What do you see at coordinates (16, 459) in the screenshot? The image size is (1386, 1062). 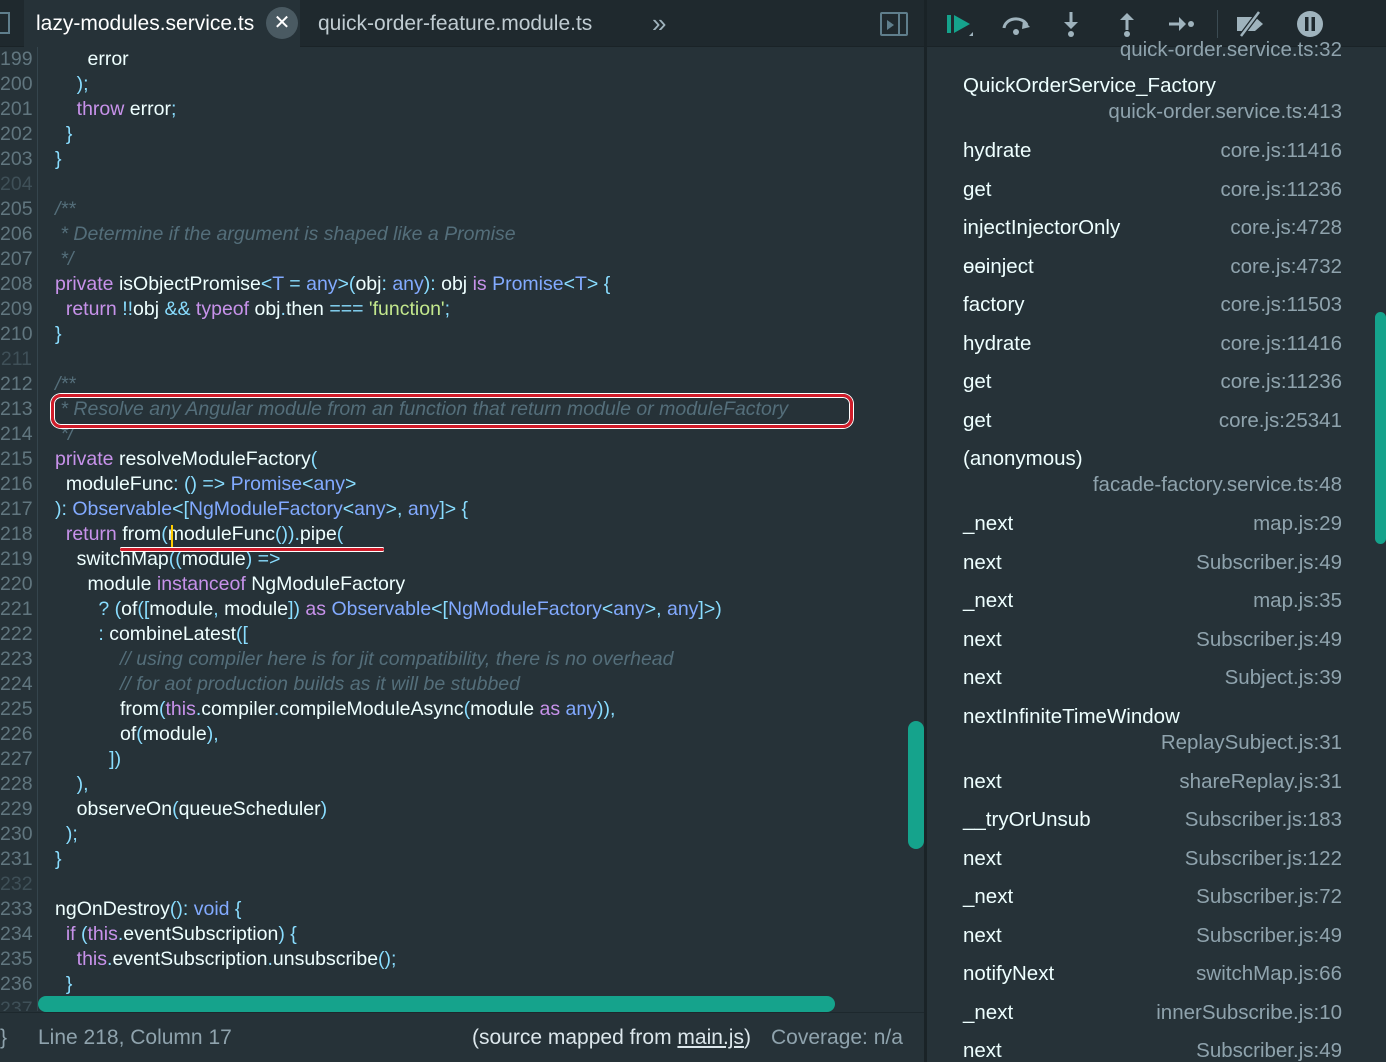 I see `line-number: 215` at bounding box center [16, 459].